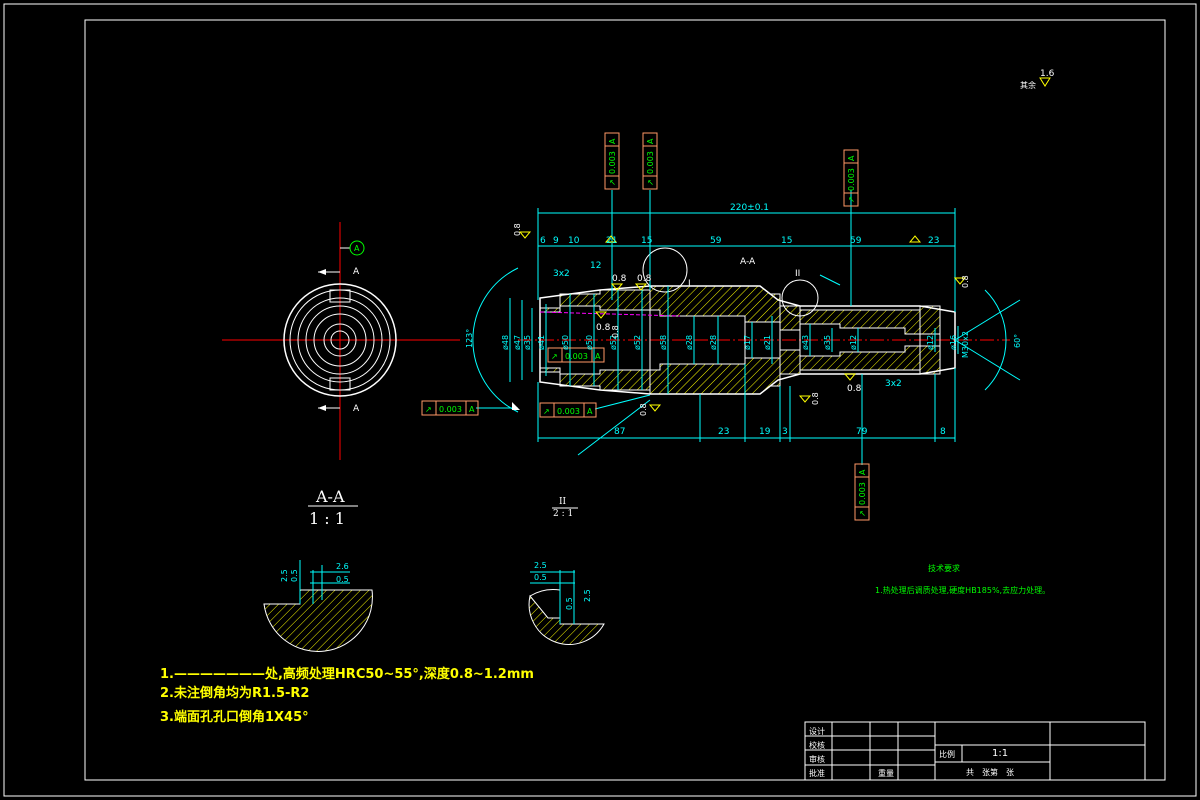 The height and width of the screenshot is (800, 1200). What do you see at coordinates (817, 773) in the screenshot?
I see `tb-row-3: 批准` at bounding box center [817, 773].